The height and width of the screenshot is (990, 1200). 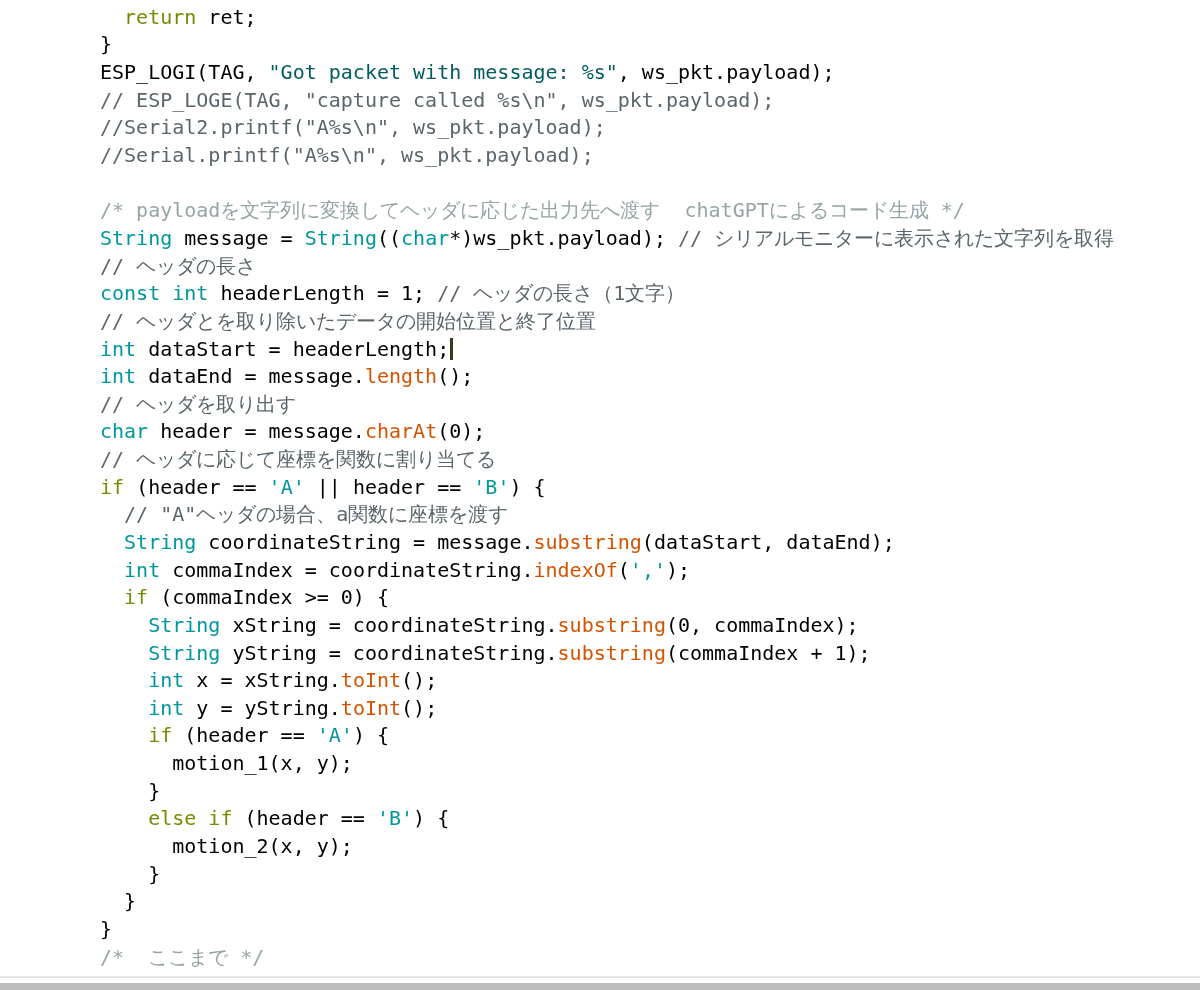 I want to click on code-line: motion_1(x, y);, so click(x=262, y=763).